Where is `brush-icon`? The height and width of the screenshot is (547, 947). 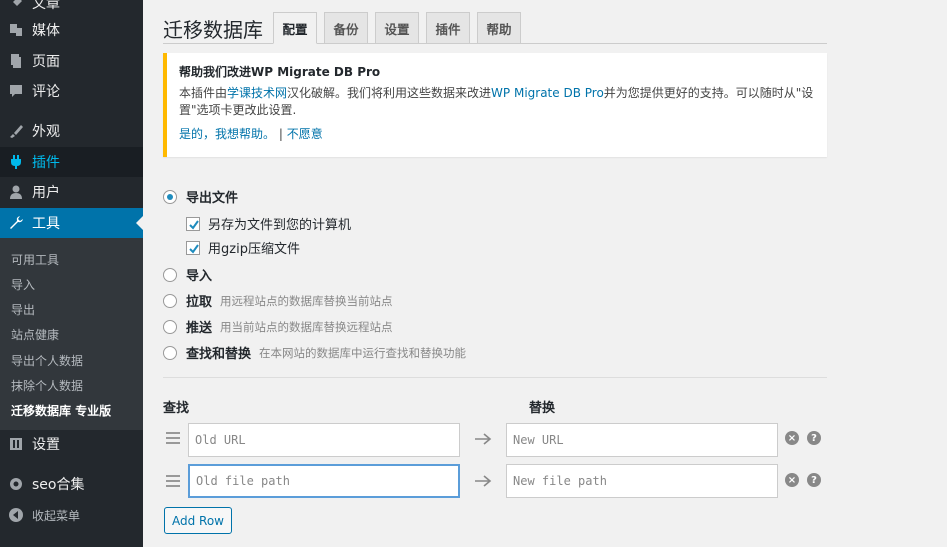 brush-icon is located at coordinates (16, 131).